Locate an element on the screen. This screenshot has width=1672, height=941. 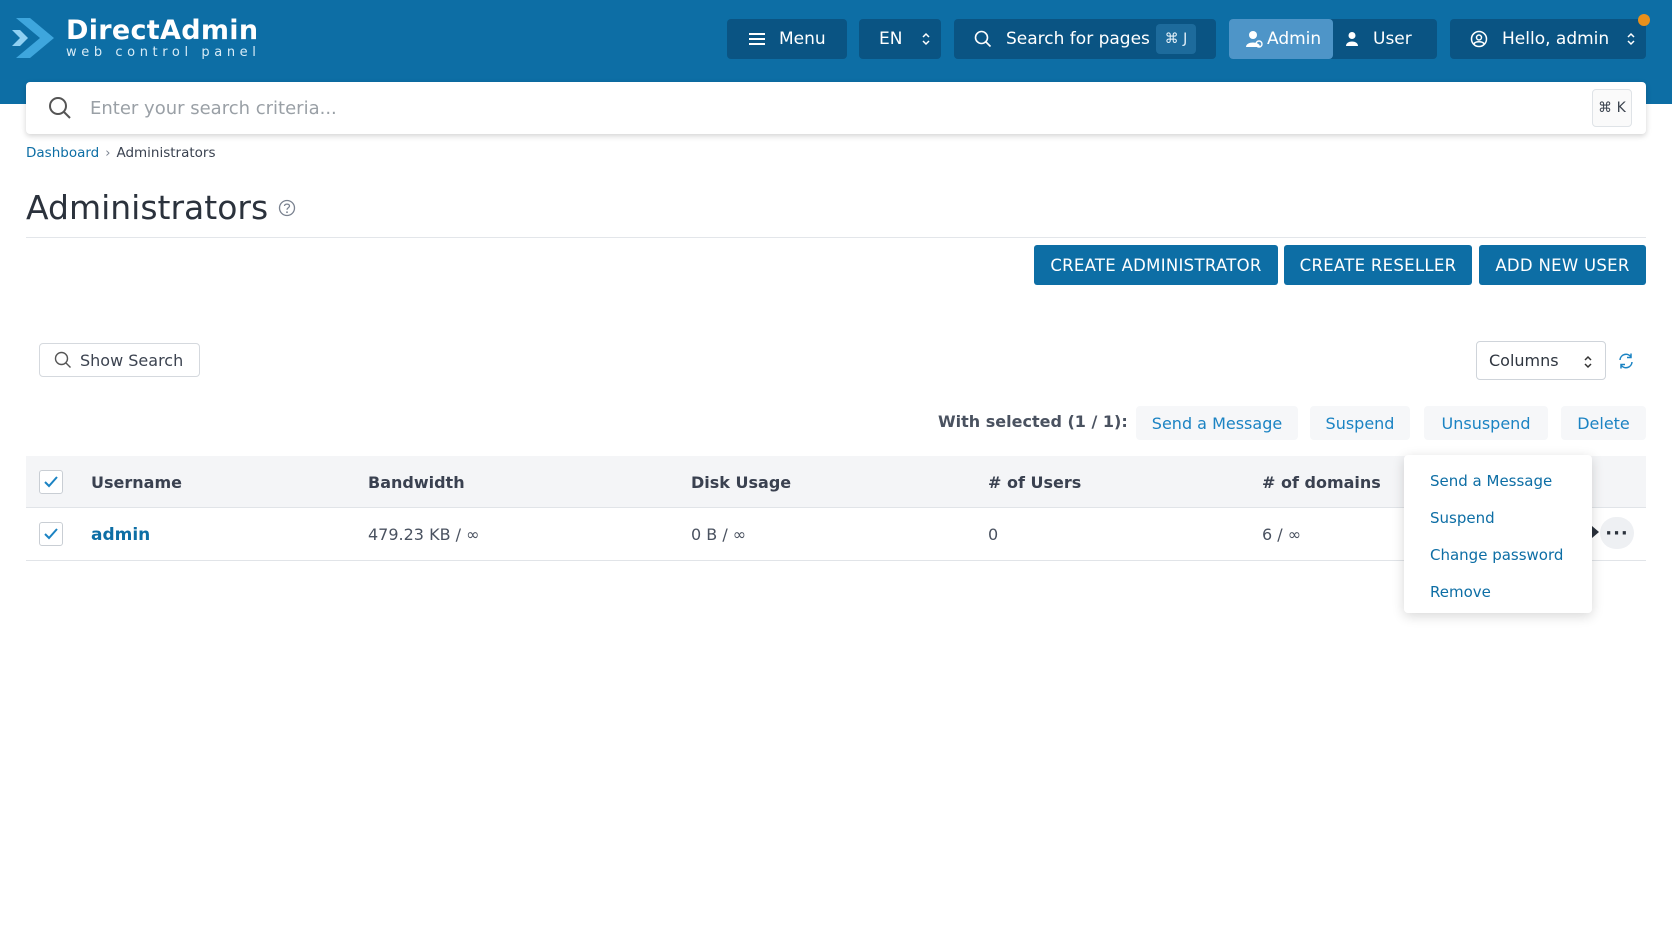
search-pages-shortcut: ⌘ J is located at coordinates (1176, 39).